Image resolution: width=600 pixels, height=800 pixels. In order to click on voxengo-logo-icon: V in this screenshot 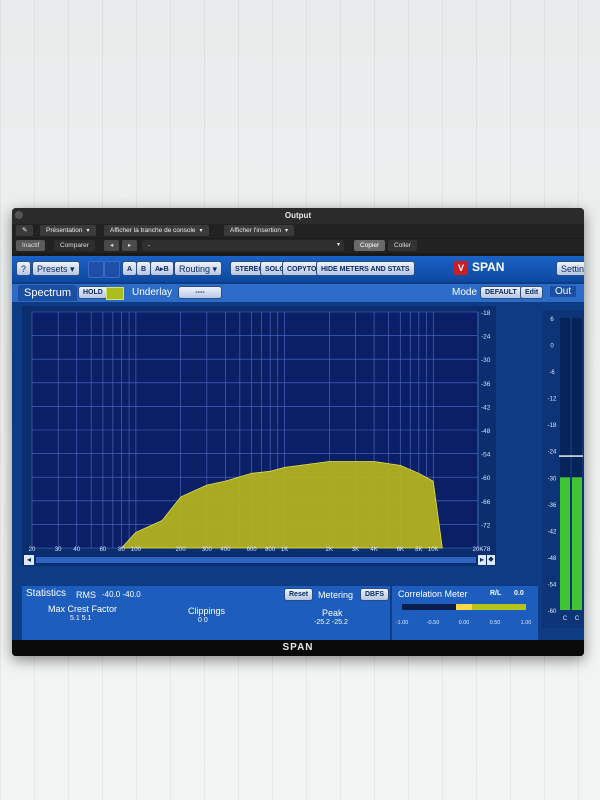, I will do `click(461, 267)`.